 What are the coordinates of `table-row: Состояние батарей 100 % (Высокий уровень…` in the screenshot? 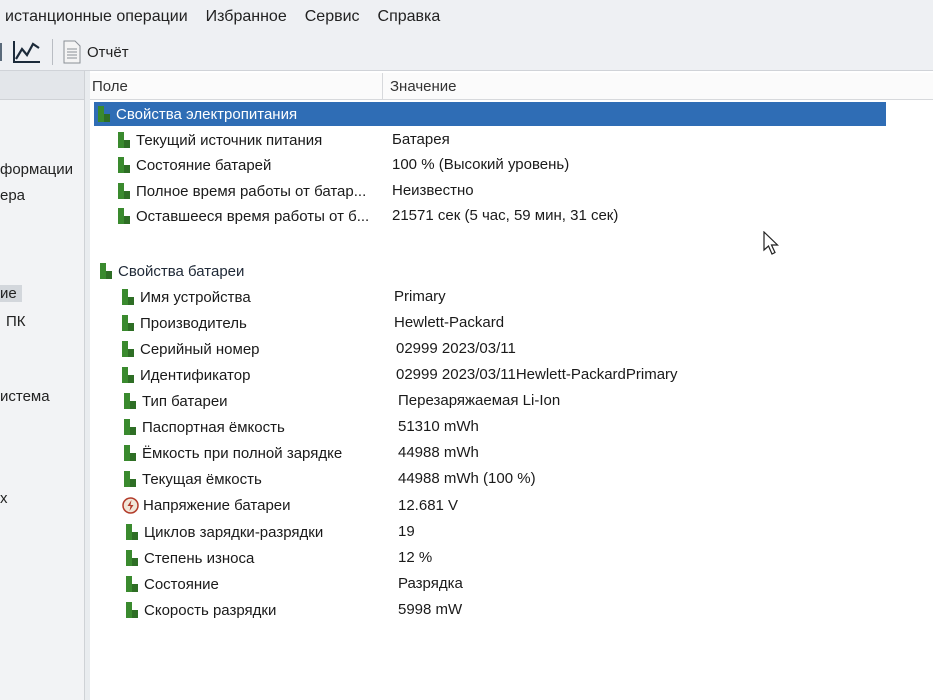 It's located at (501, 165).